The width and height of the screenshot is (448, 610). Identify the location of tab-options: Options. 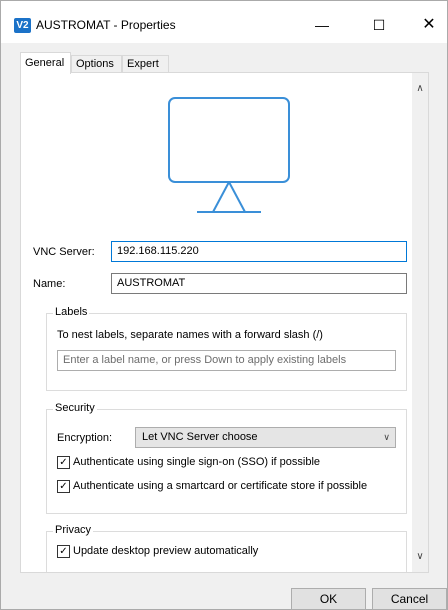
(96, 64).